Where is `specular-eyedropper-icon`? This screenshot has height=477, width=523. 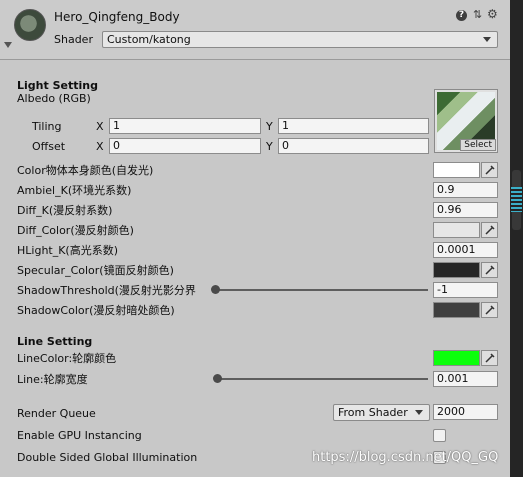 specular-eyedropper-icon is located at coordinates (489, 270).